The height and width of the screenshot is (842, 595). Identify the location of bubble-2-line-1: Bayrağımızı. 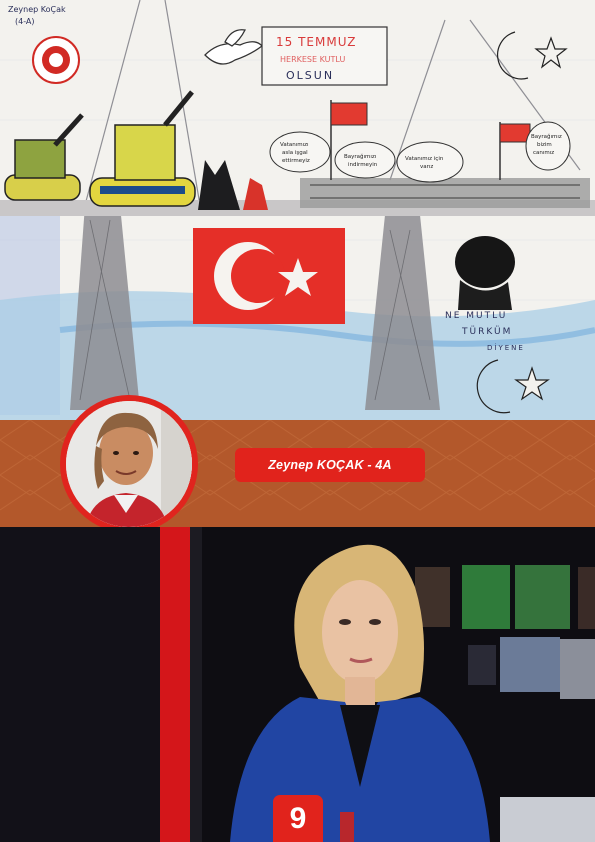
(360, 156).